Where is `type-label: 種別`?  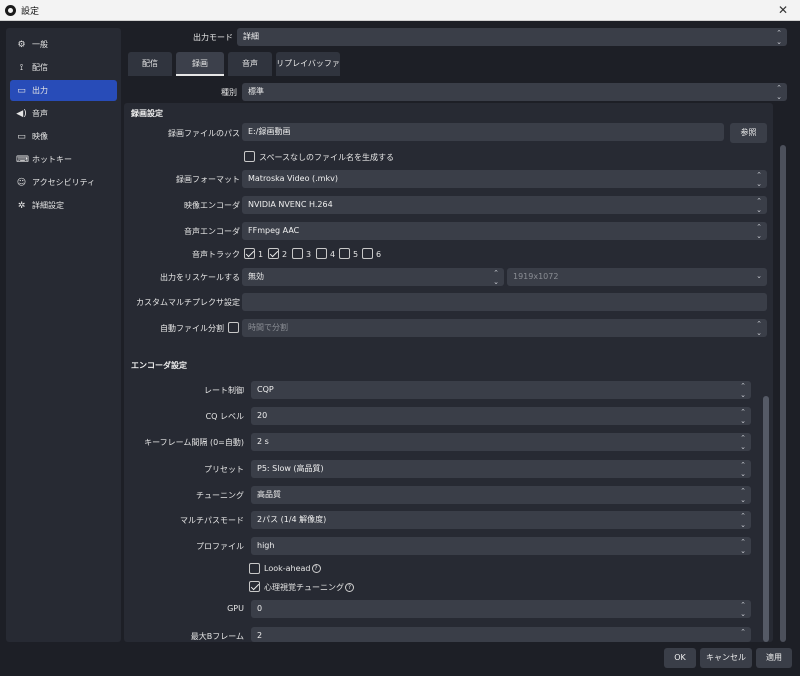 type-label: 種別 is located at coordinates (229, 92).